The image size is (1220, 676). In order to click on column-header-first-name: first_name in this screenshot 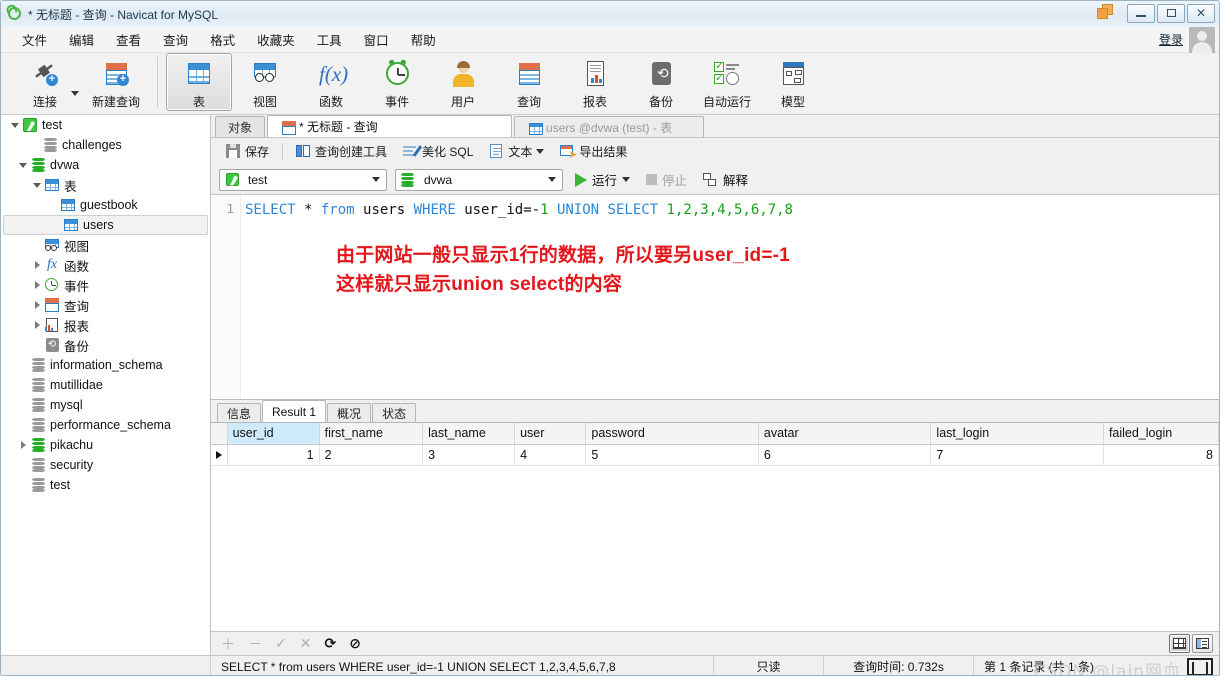, I will do `click(371, 434)`.